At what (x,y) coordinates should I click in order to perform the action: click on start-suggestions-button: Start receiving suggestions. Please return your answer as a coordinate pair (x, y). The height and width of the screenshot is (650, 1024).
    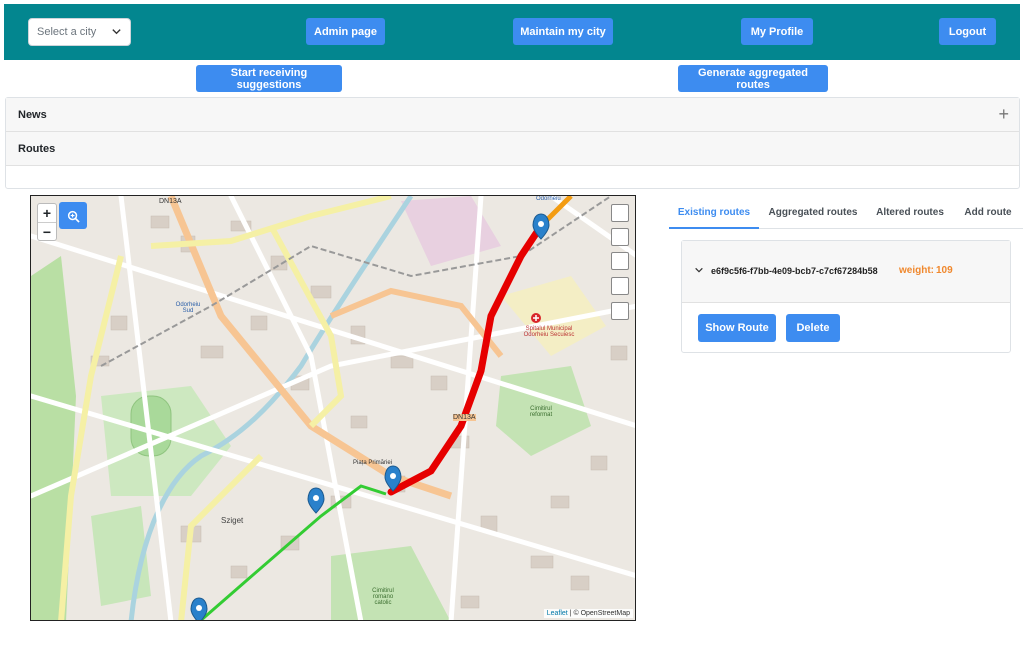
    Looking at the image, I should click on (269, 78).